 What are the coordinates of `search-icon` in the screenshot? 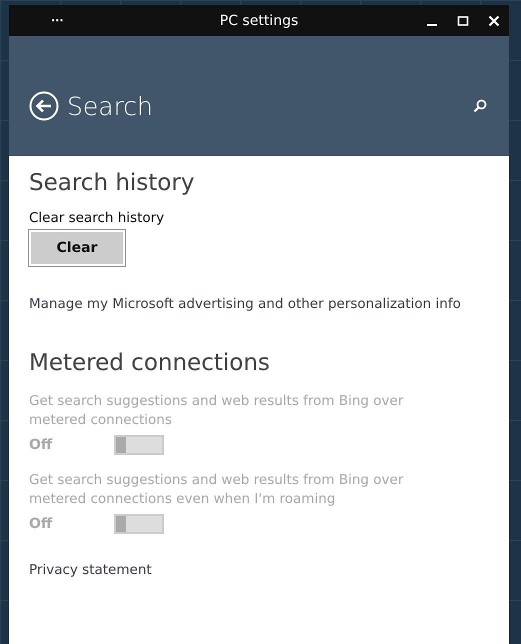 It's located at (480, 106).